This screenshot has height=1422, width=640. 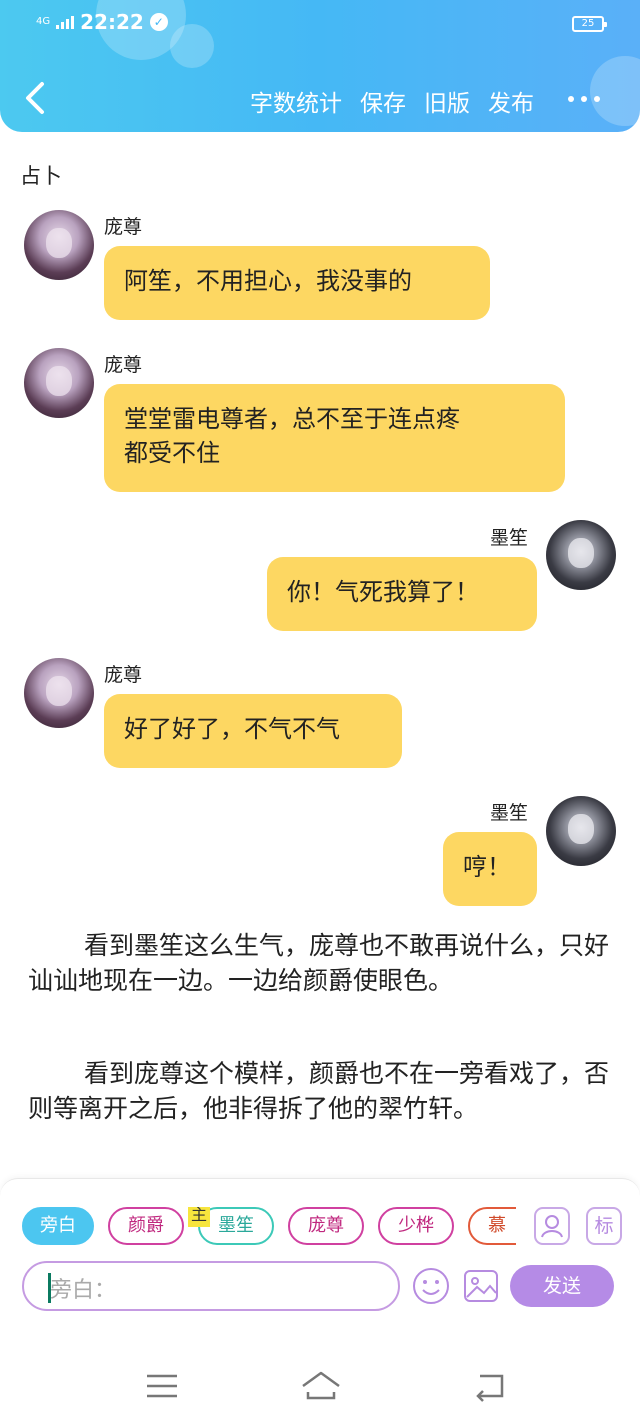 I want to click on chip-pangzun: 庞尊, so click(x=326, y=1226).